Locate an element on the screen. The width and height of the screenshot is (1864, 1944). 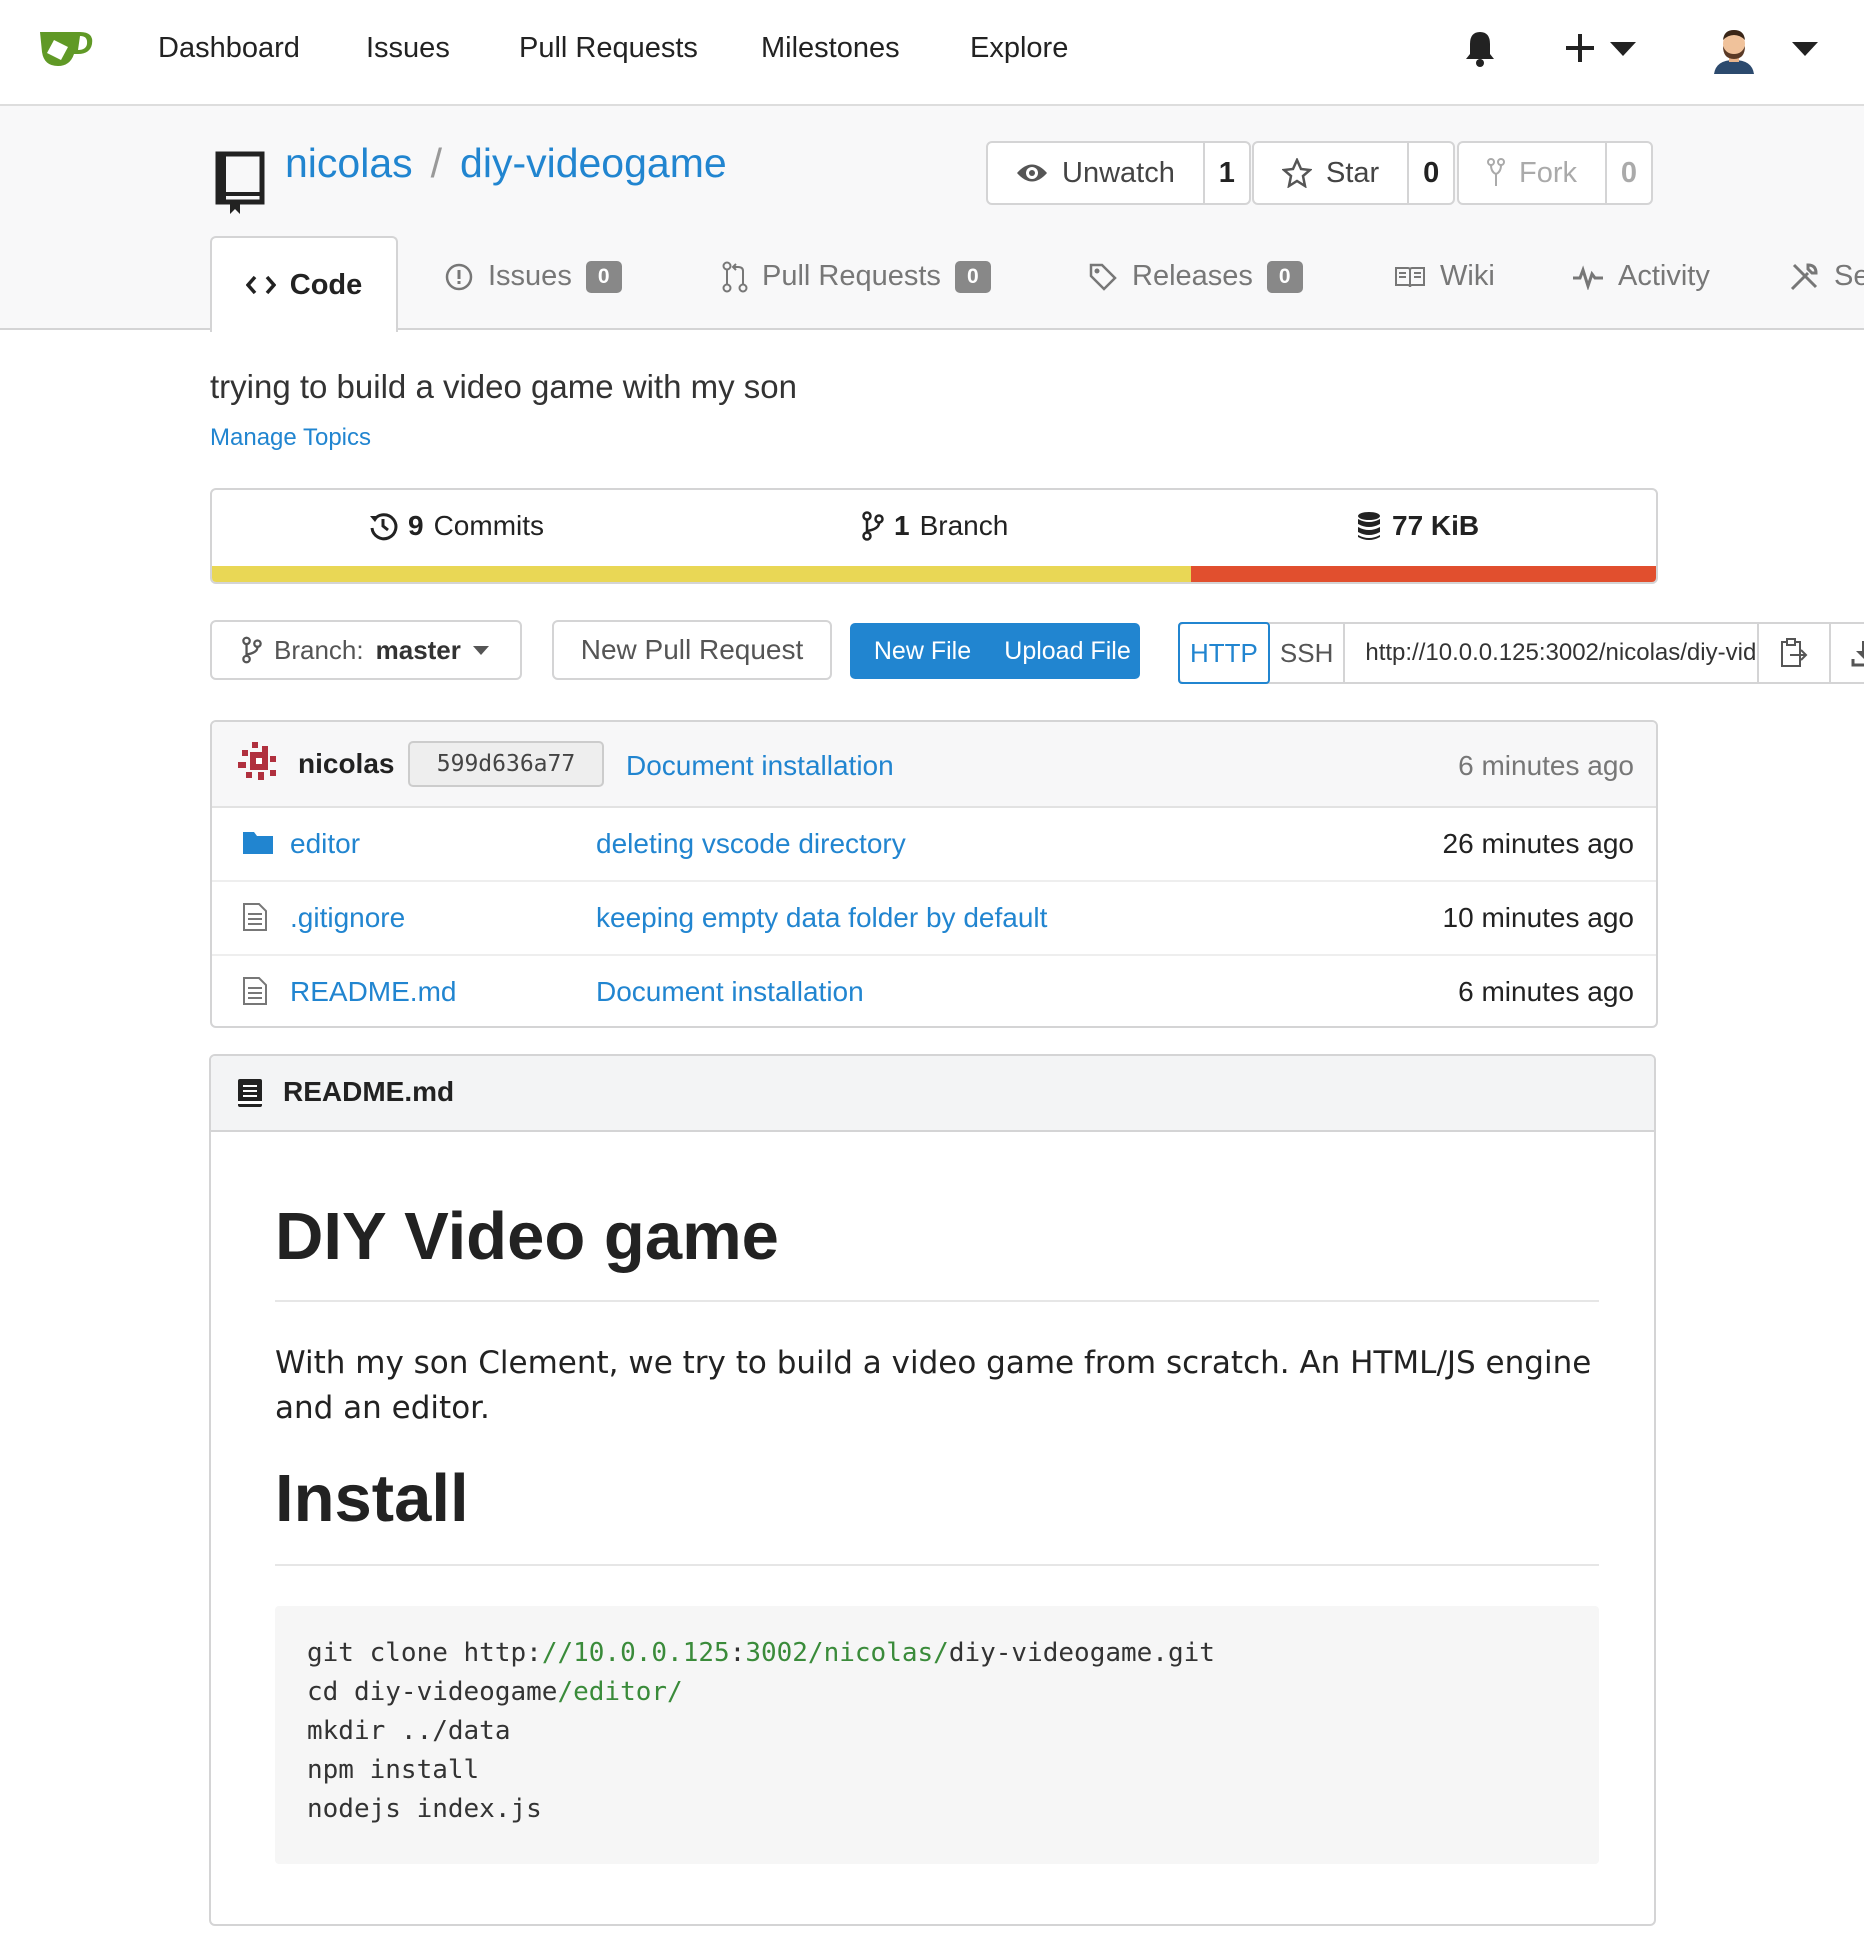
tab-code: Code is located at coordinates (304, 284).